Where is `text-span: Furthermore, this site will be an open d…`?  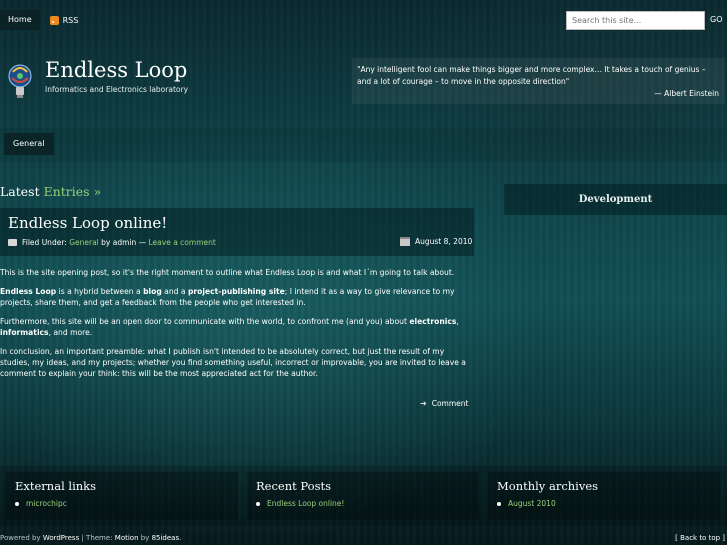
text-span: Furthermore, this site will be an open d… is located at coordinates (205, 321).